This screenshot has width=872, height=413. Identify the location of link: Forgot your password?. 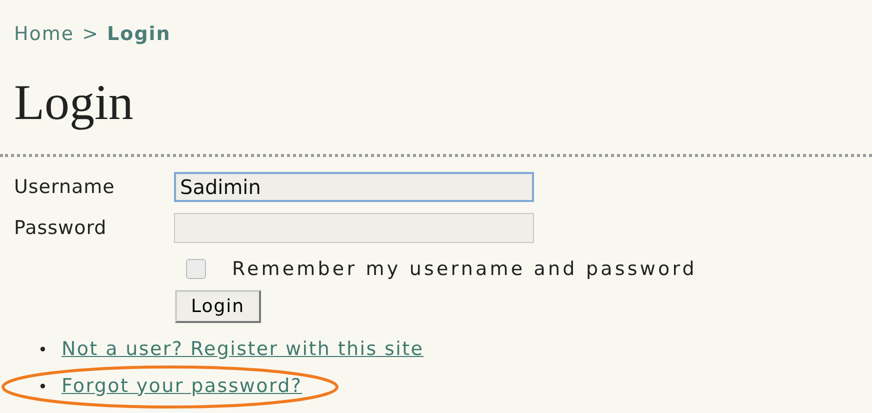
(181, 386).